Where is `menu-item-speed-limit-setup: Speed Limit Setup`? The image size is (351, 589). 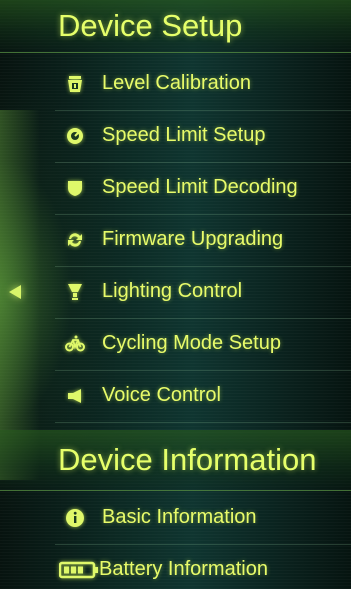 menu-item-speed-limit-setup: Speed Limit Setup is located at coordinates (203, 136).